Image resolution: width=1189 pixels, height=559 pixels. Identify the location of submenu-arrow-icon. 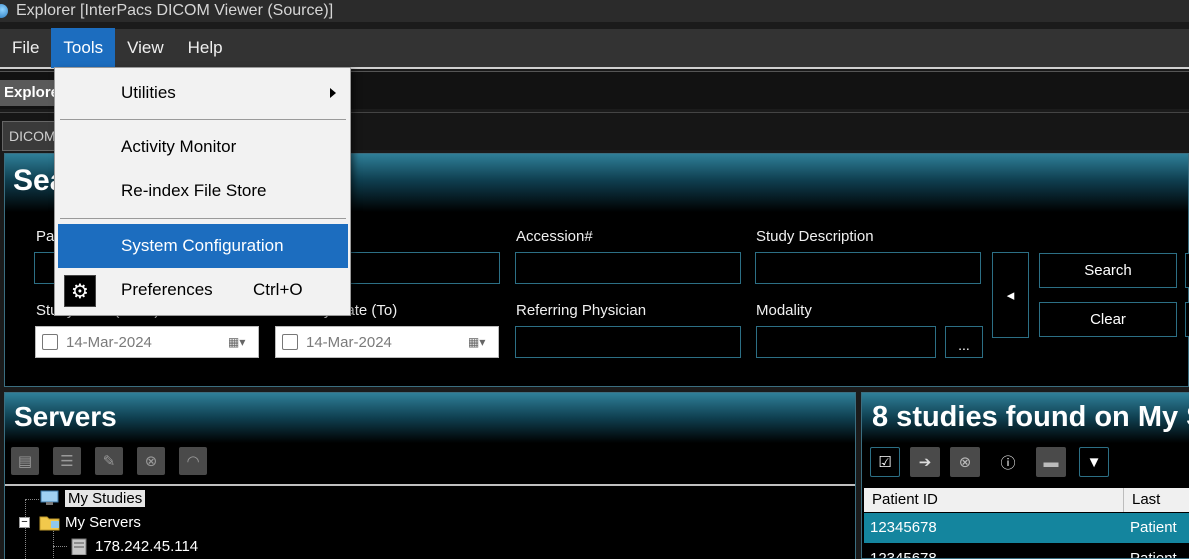
(333, 93).